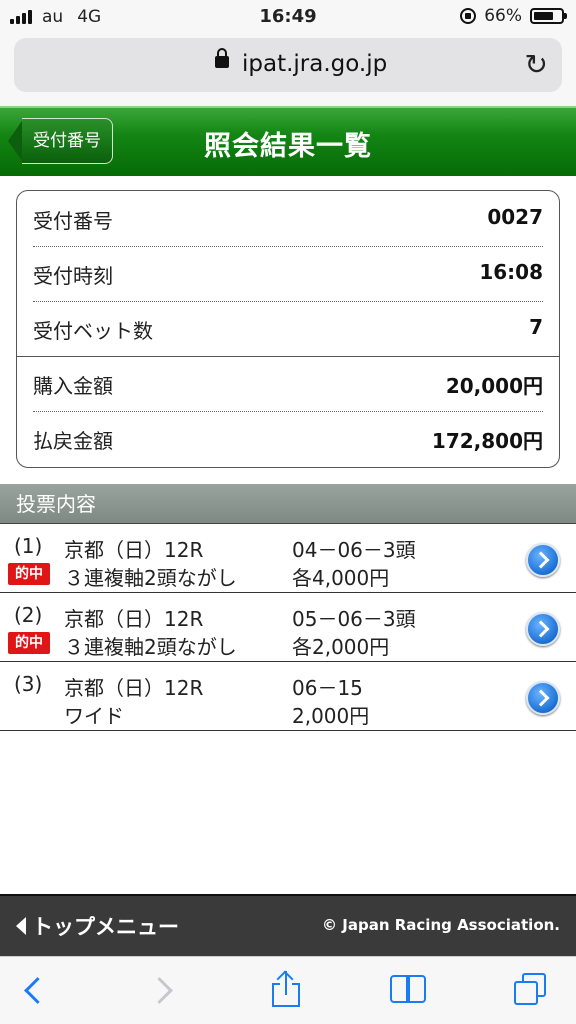 The width and height of the screenshot is (576, 1024). Describe the element at coordinates (441, 925) in the screenshot. I see `copyright: © Japan Racing Association.` at that location.